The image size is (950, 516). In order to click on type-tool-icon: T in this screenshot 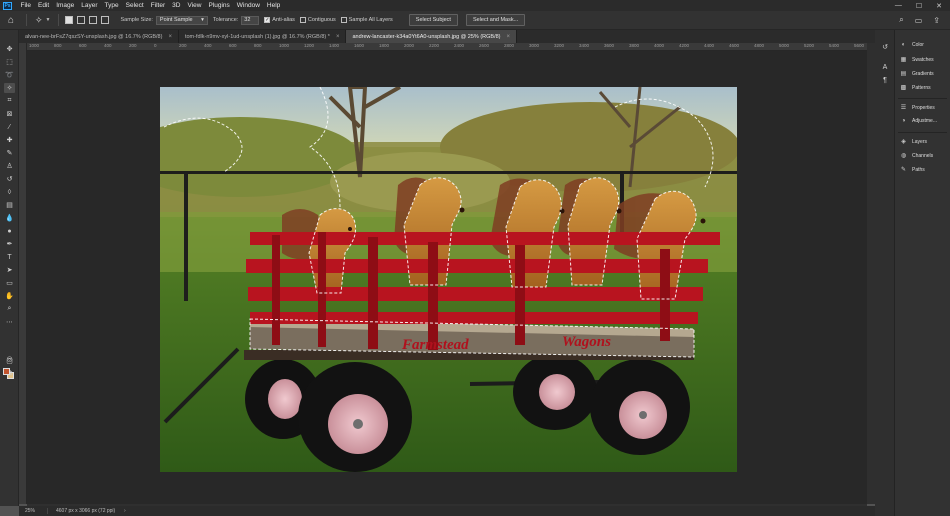, I will do `click(9, 257)`.